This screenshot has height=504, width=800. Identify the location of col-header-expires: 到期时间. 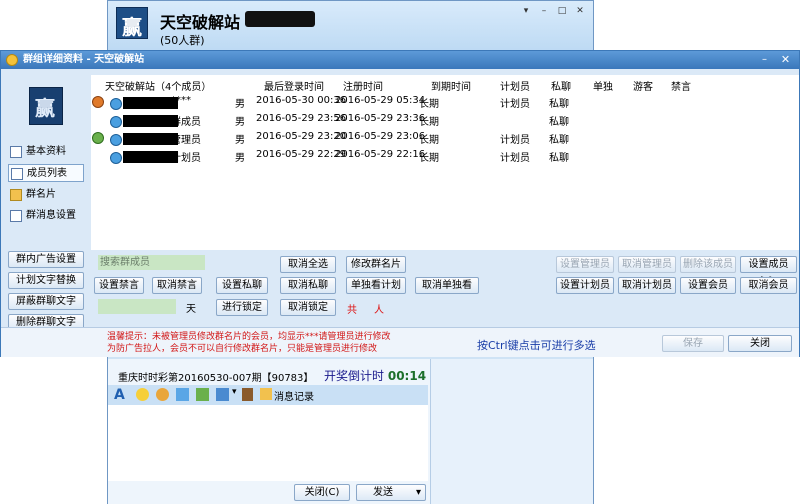
(451, 85).